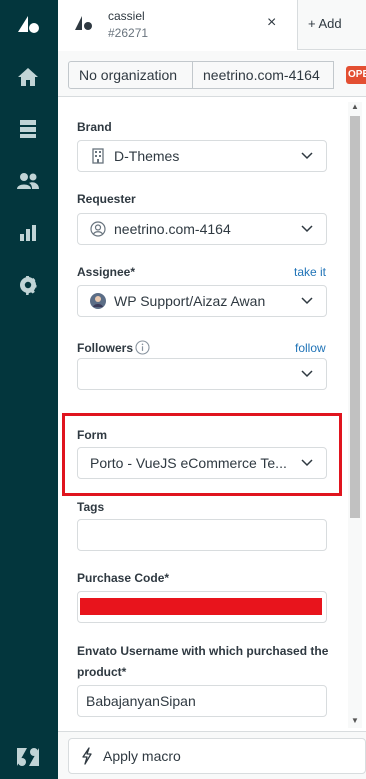 This screenshot has height=779, width=366. I want to click on add-tab-button: + Add, so click(325, 23).